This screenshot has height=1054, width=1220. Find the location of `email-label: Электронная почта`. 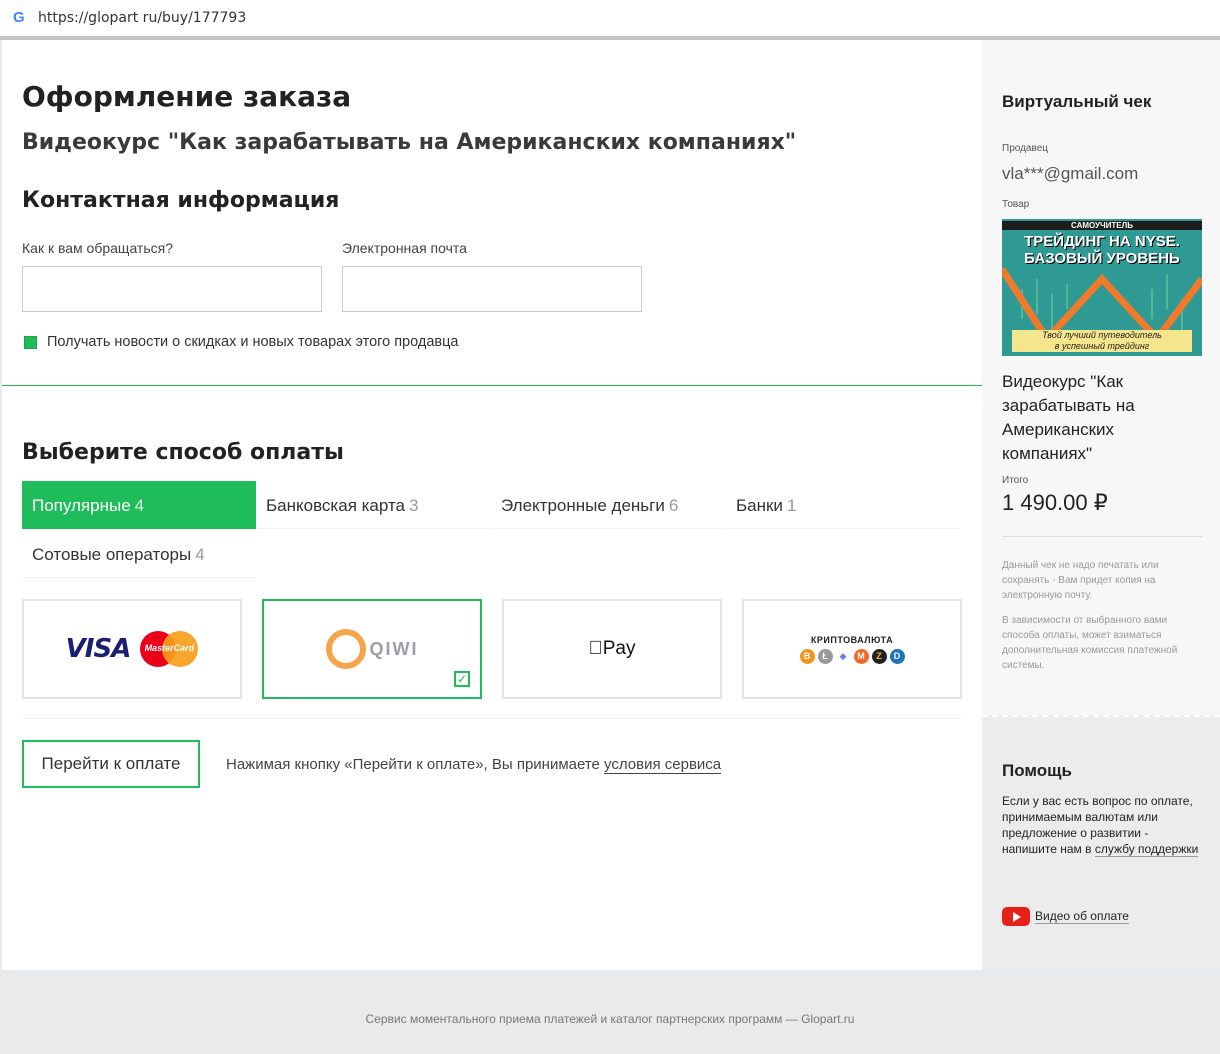

email-label: Электронная почта is located at coordinates (404, 248).